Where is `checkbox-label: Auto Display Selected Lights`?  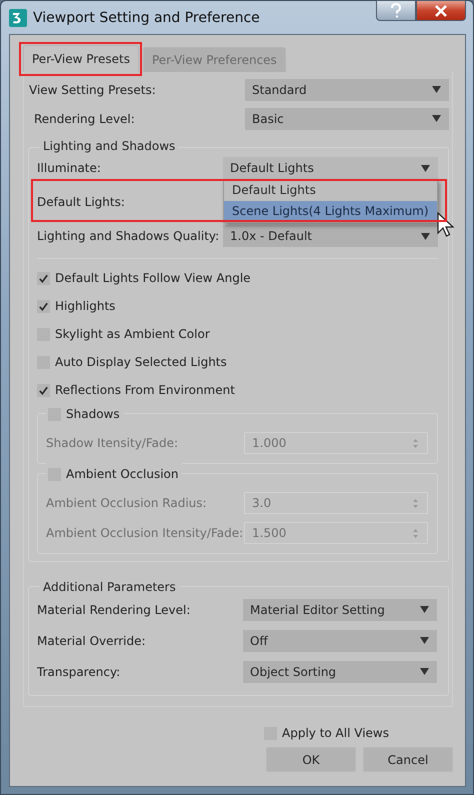
checkbox-label: Auto Display Selected Lights is located at coordinates (141, 362).